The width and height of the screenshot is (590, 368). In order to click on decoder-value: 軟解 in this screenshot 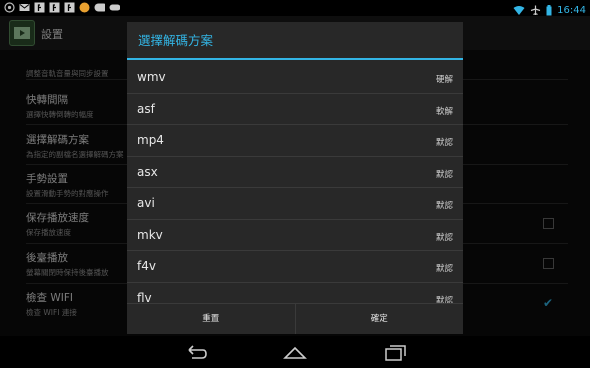, I will do `click(444, 111)`.